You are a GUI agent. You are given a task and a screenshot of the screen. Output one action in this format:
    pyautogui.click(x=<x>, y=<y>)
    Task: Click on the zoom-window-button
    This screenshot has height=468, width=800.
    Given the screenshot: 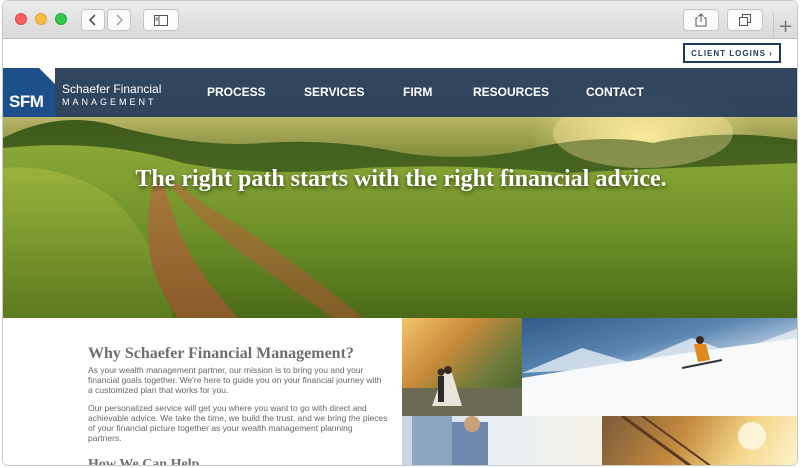 What is the action you would take?
    pyautogui.click(x=61, y=19)
    